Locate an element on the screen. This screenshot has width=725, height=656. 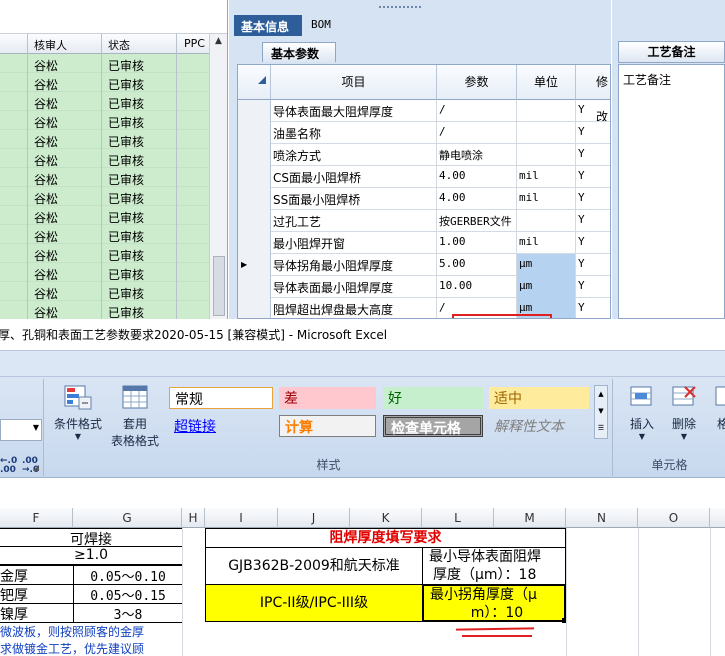
std-ipc-requirement: 最小拐角厚度（μ m）：10 is located at coordinates (494, 603).